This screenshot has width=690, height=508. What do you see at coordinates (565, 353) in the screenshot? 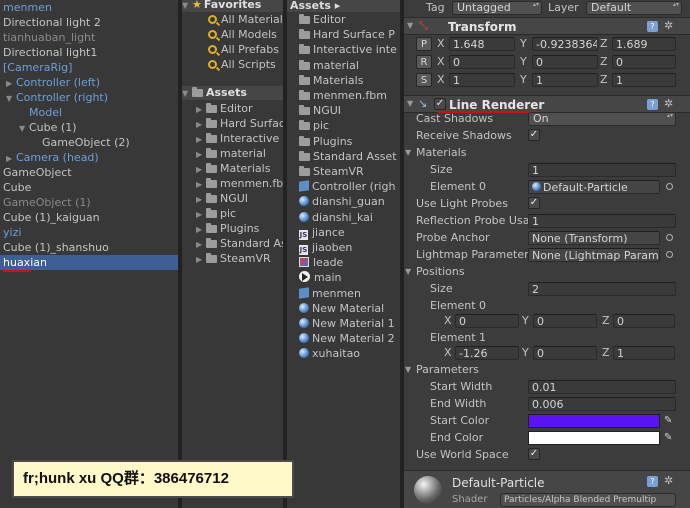
I see `position-element1-y-field: 0` at bounding box center [565, 353].